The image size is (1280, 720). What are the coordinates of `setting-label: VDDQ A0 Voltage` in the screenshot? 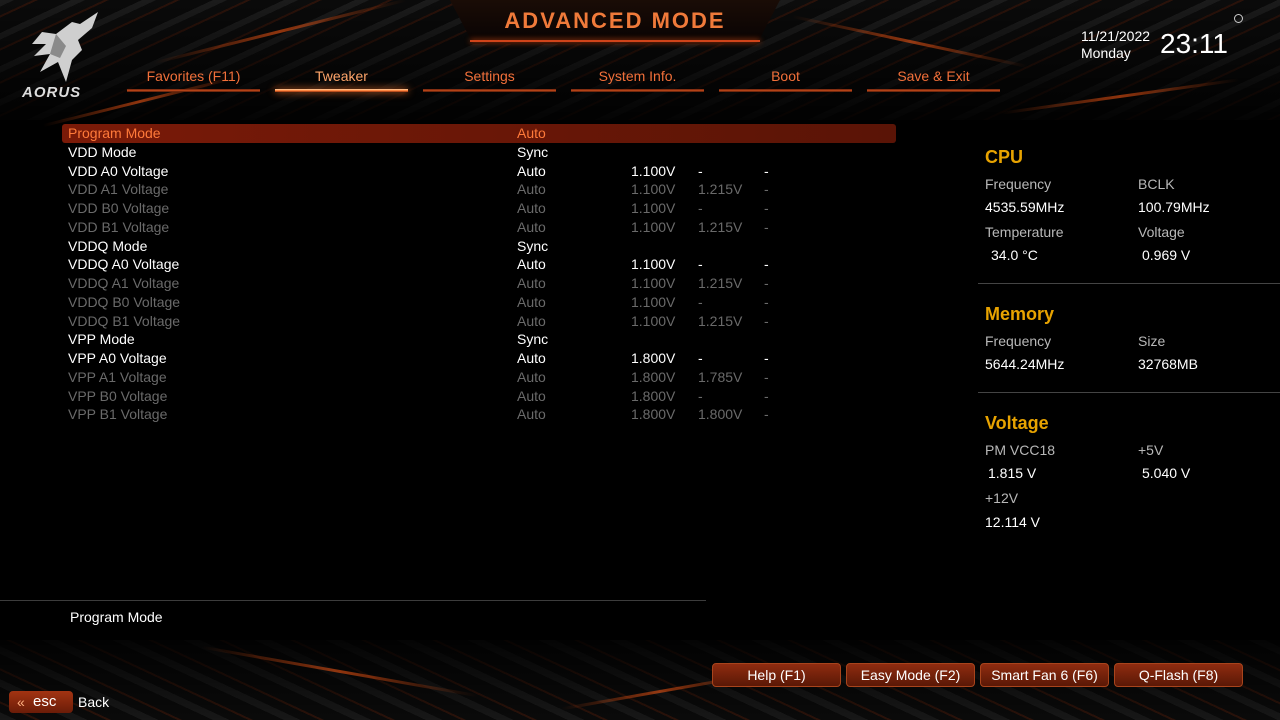 It's located at (124, 264).